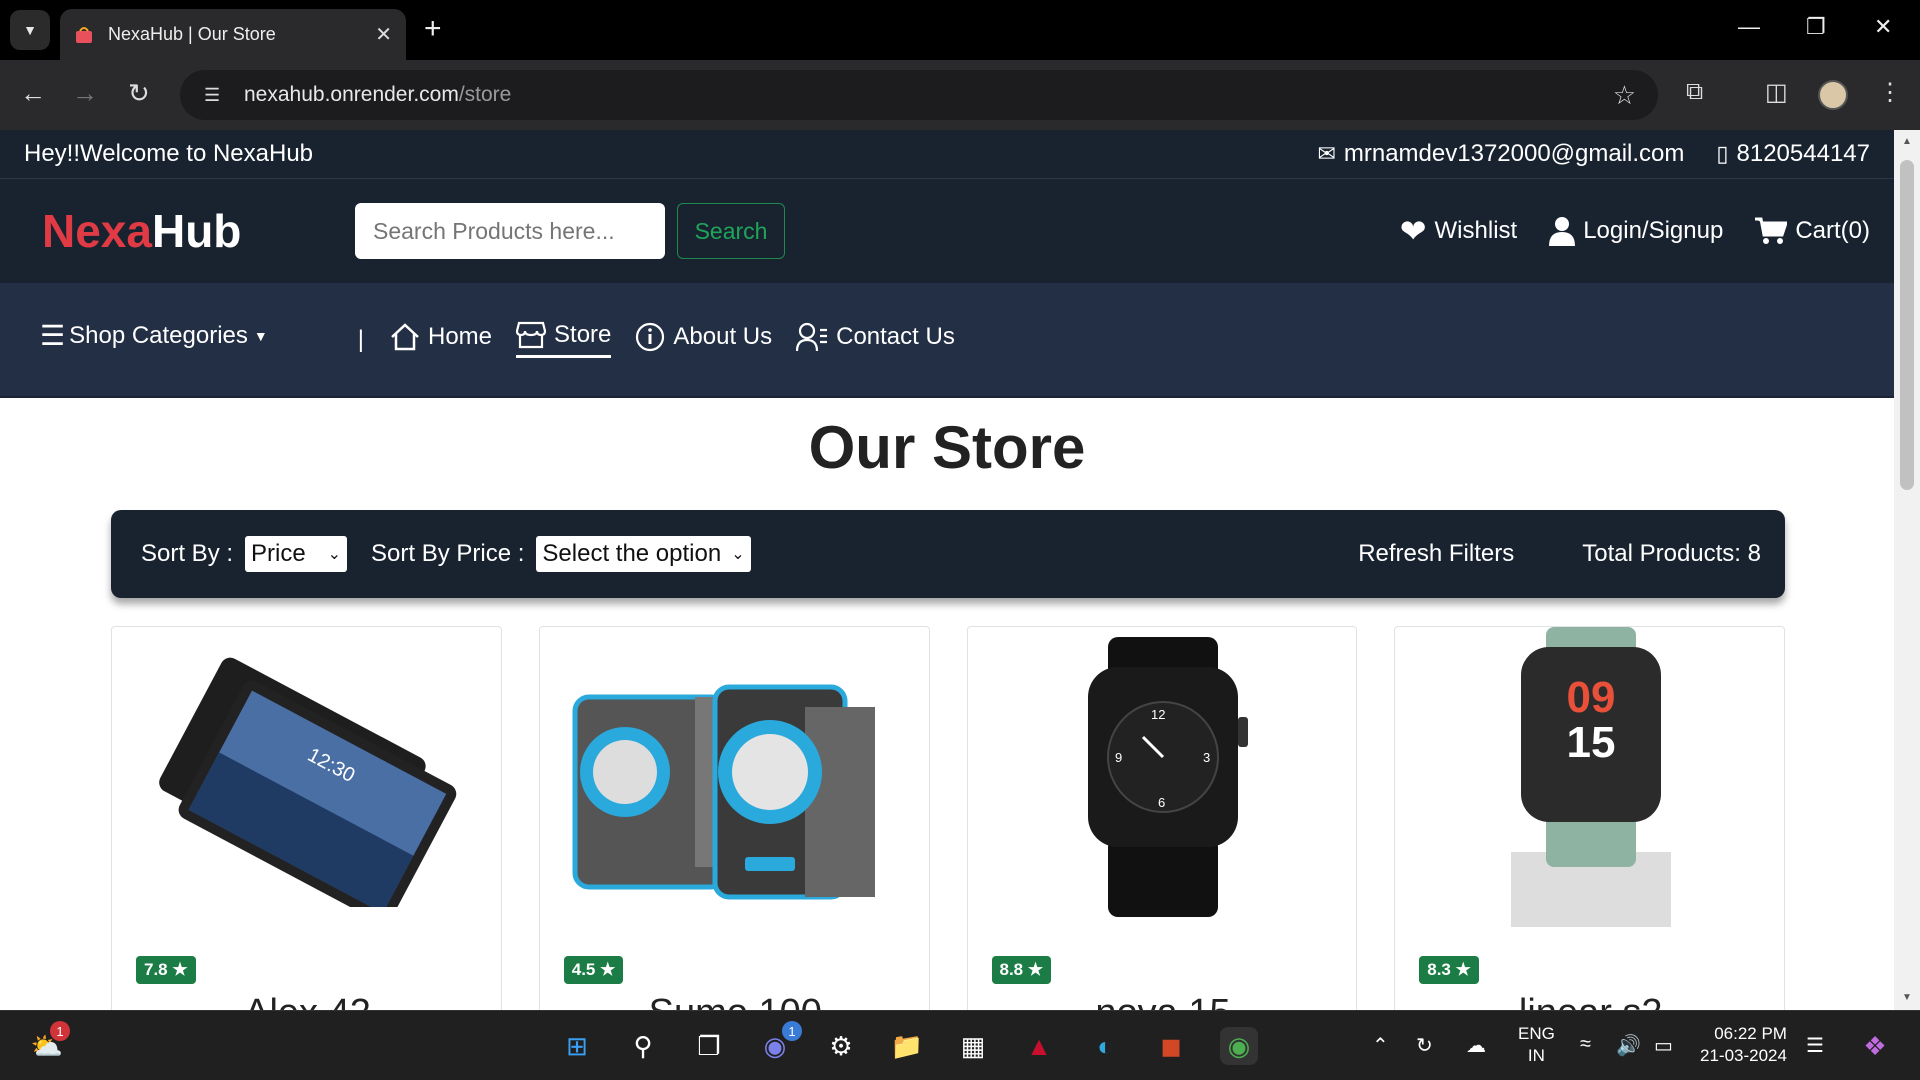 This screenshot has height=1080, width=1920. Describe the element at coordinates (1161, 802) in the screenshot. I see `svg-text: 6` at that location.